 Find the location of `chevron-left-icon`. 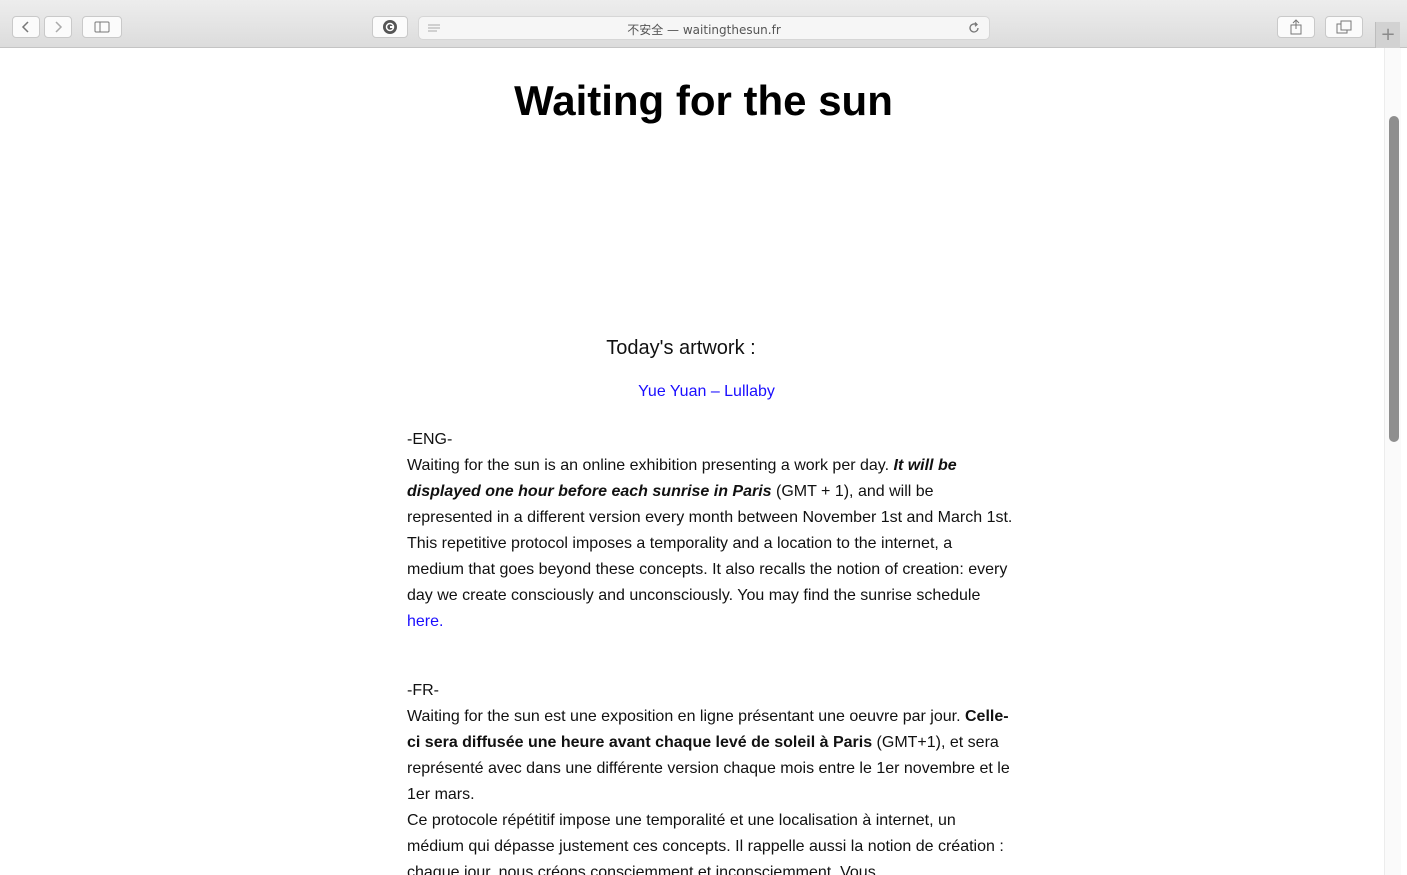

chevron-left-icon is located at coordinates (26, 27).